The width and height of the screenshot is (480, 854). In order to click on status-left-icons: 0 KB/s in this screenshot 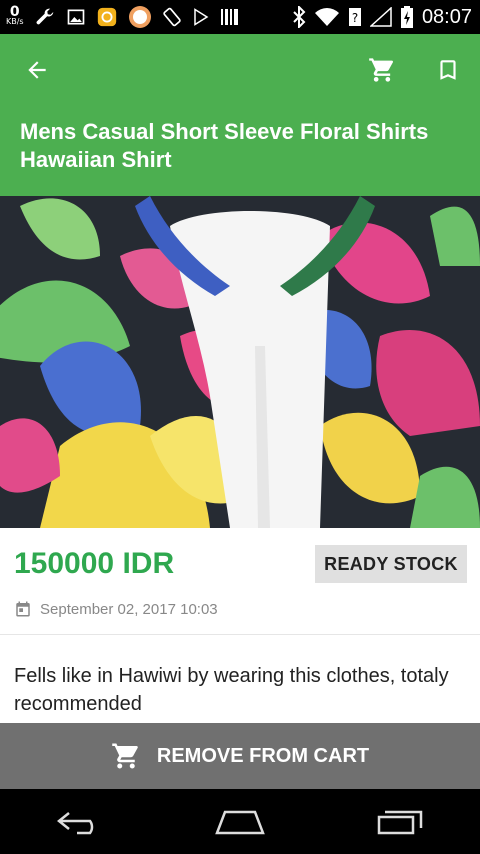, I will do `click(123, 17)`.